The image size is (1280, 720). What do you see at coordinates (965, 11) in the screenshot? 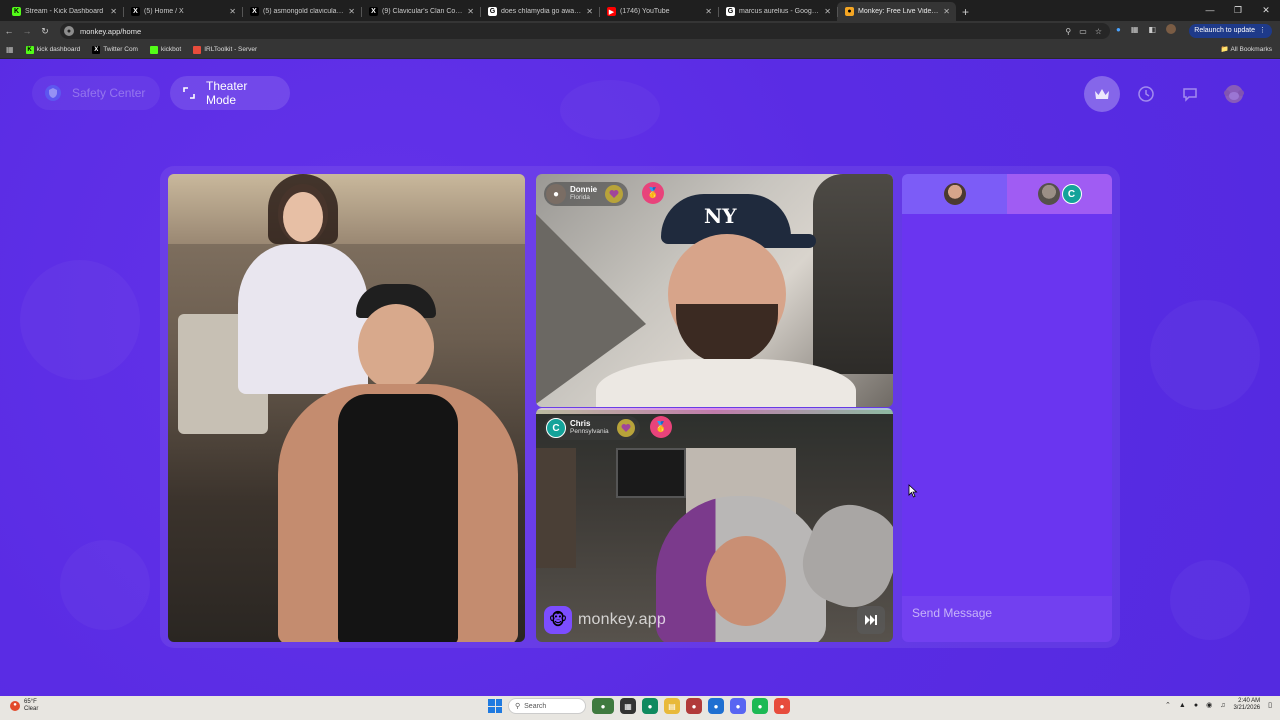
I see `new-tab-button: +` at bounding box center [965, 11].